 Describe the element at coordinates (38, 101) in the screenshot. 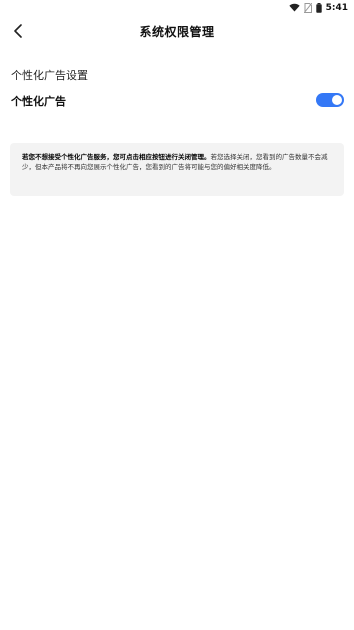

I see `personalized-ads-label: 个性化广告` at that location.